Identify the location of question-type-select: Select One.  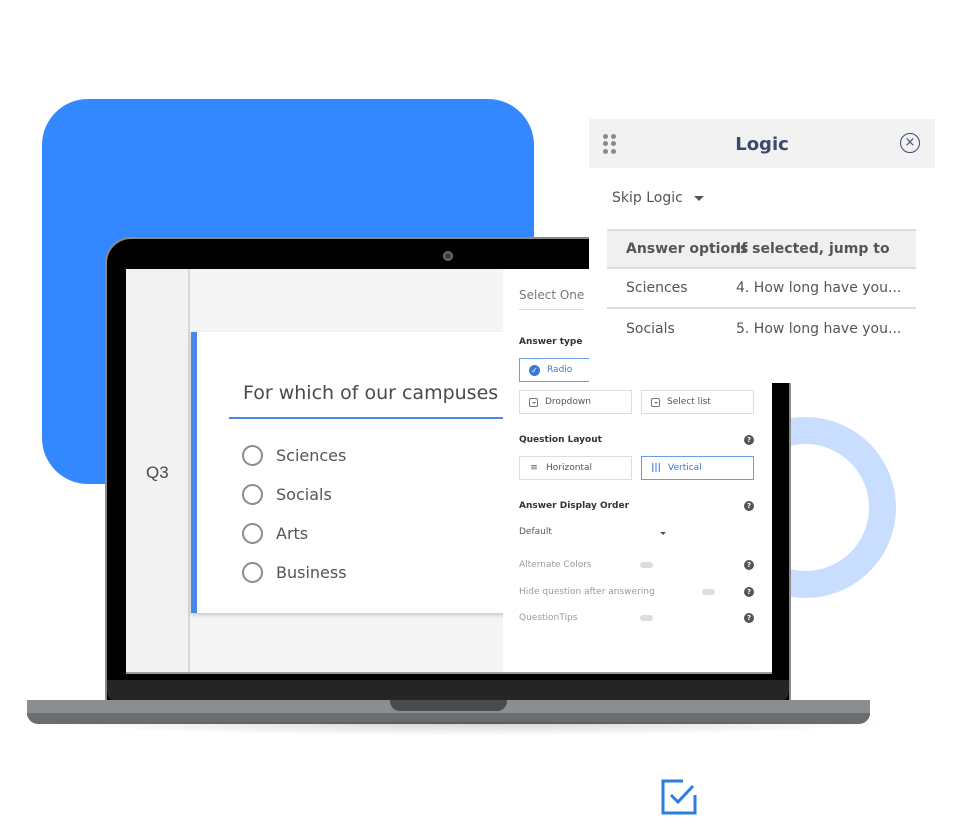
(551, 295).